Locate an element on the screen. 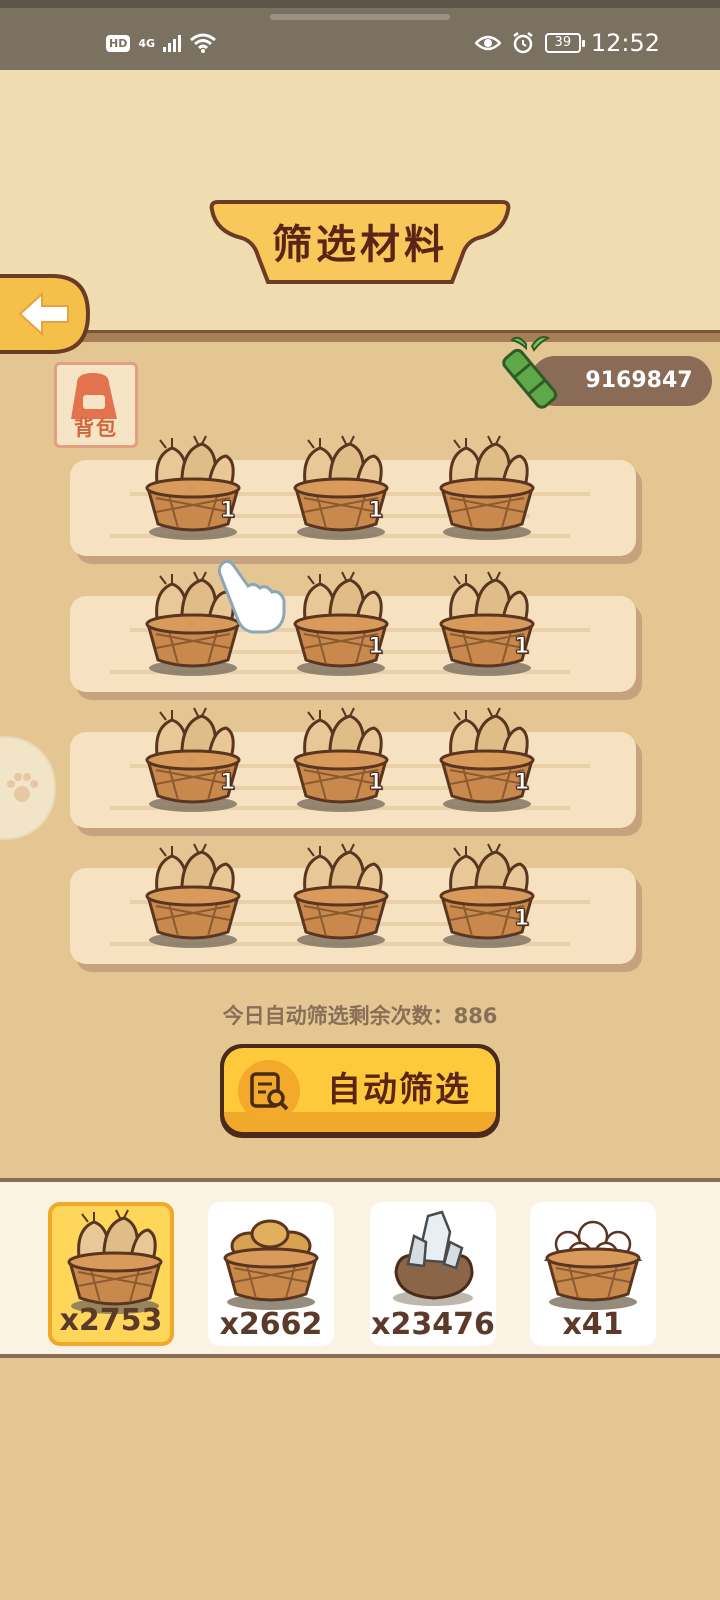  paw-icon is located at coordinates (22, 787).